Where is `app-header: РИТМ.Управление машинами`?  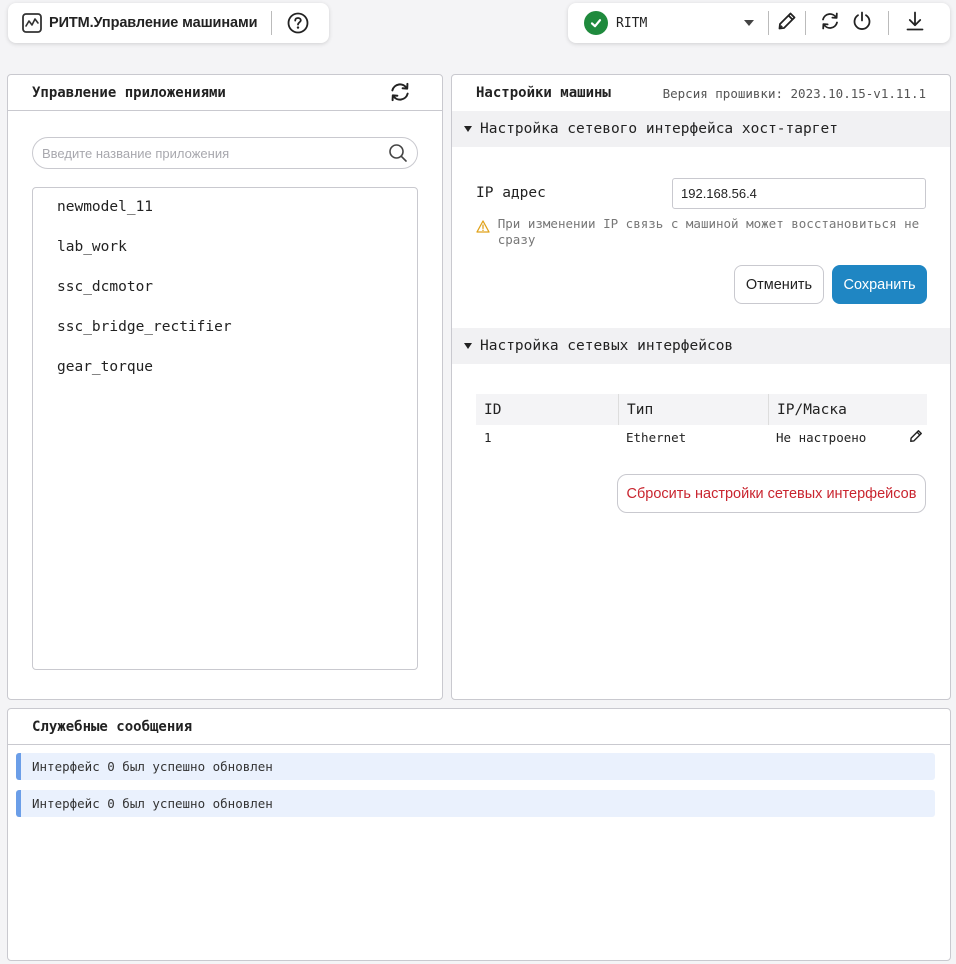 app-header: РИТМ.Управление машинами is located at coordinates (168, 23).